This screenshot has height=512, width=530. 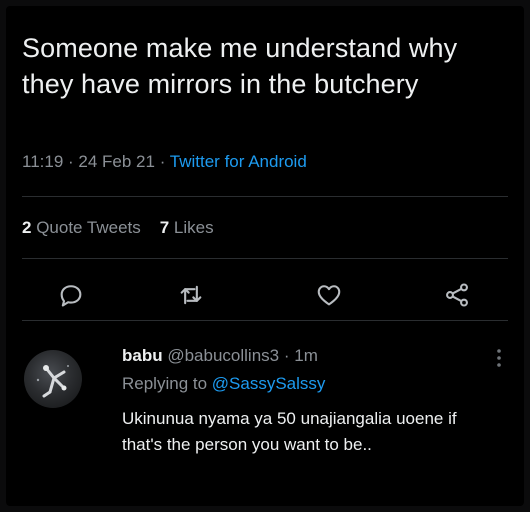 I want to click on likes-link: 7 Likes, so click(x=187, y=227).